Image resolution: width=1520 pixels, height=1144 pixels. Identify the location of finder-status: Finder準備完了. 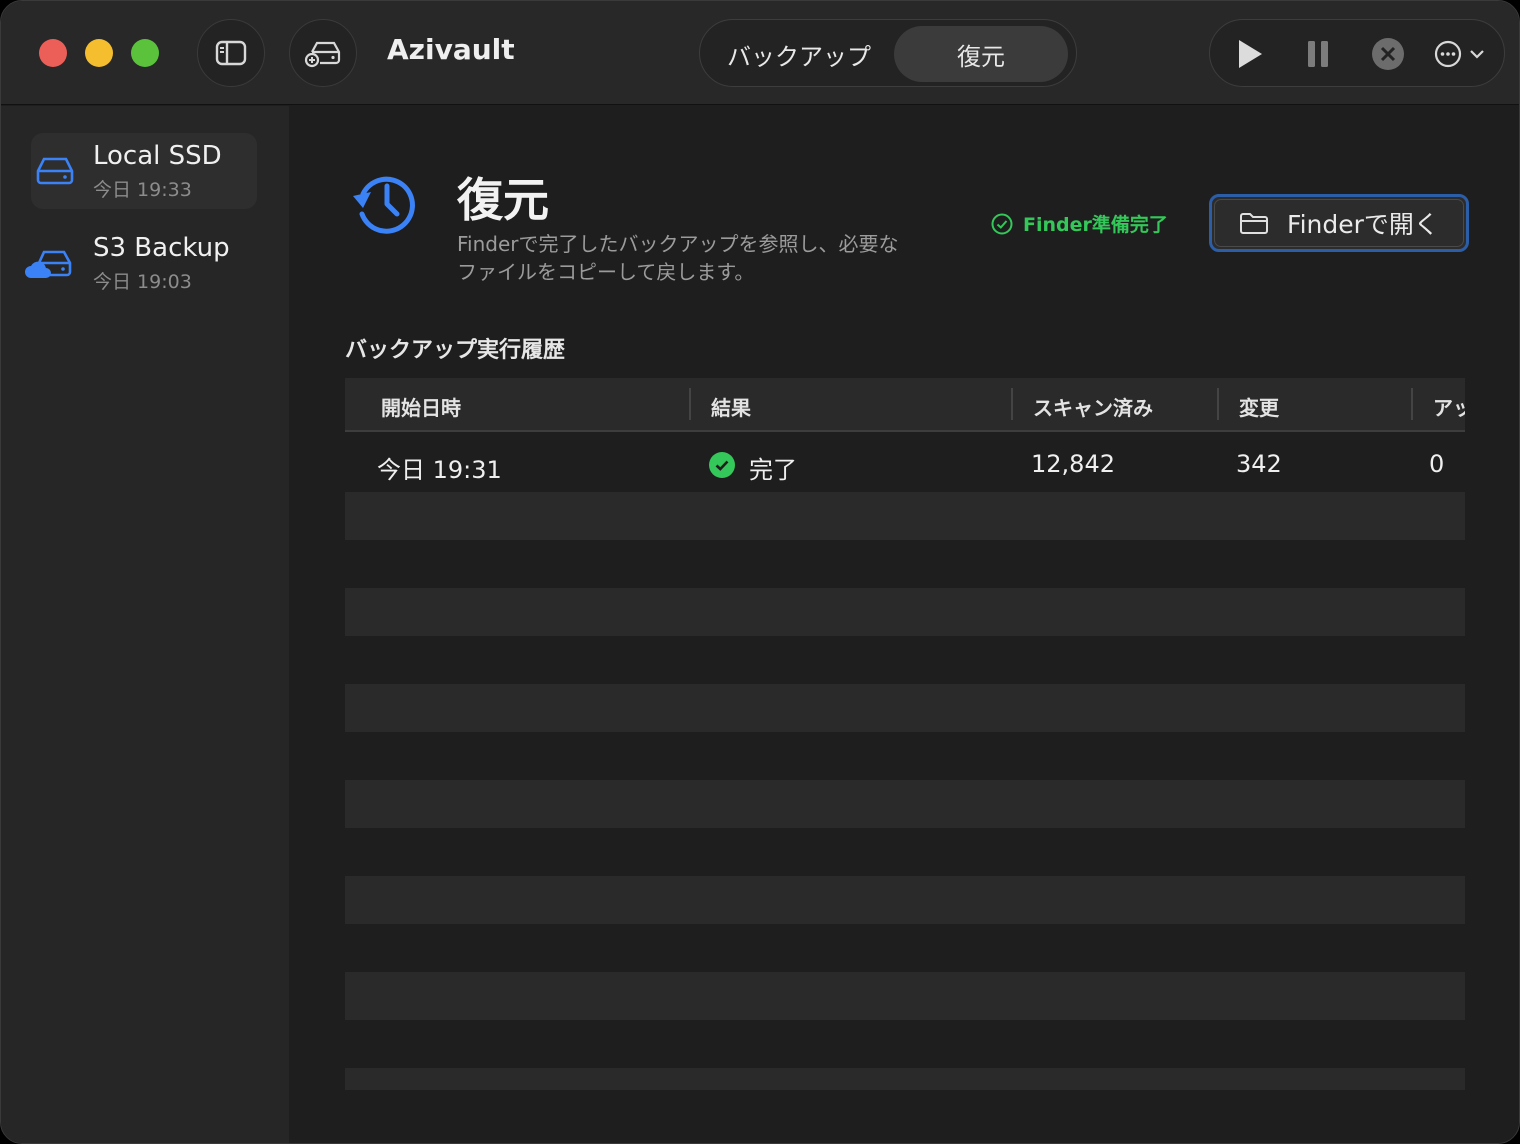
(1079, 223).